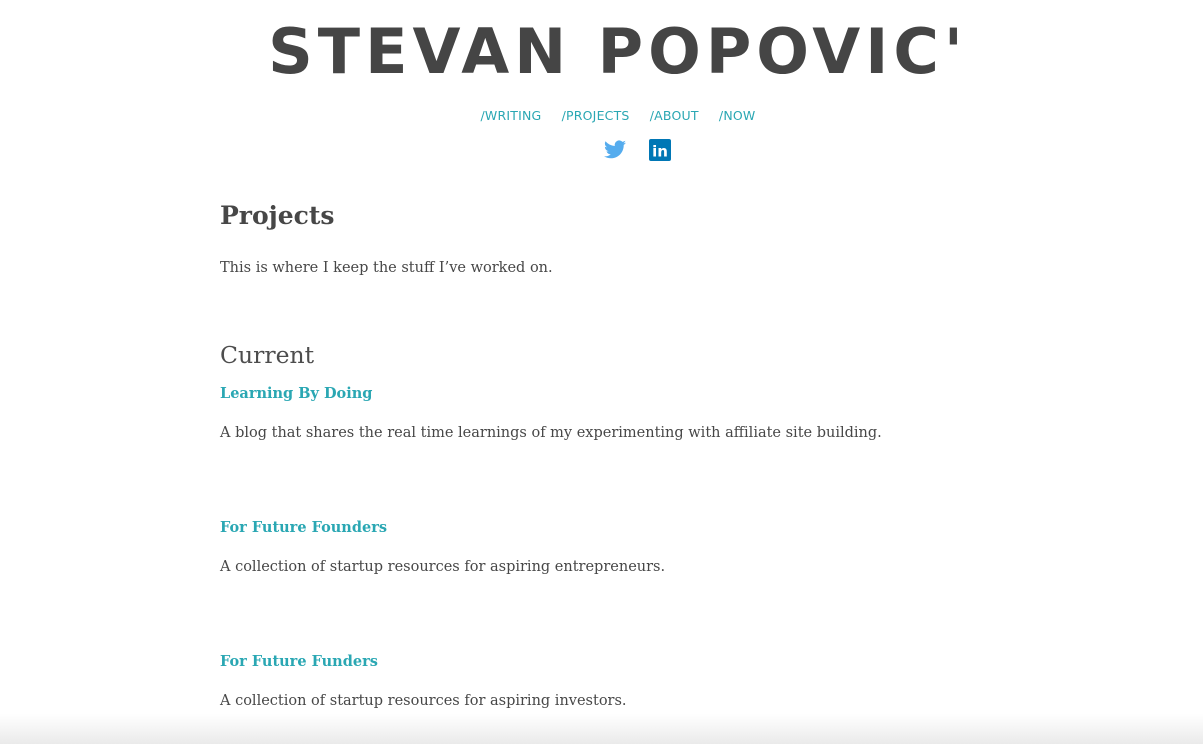  What do you see at coordinates (303, 528) in the screenshot?
I see `project-link-for-future-founders: For Future Founders` at bounding box center [303, 528].